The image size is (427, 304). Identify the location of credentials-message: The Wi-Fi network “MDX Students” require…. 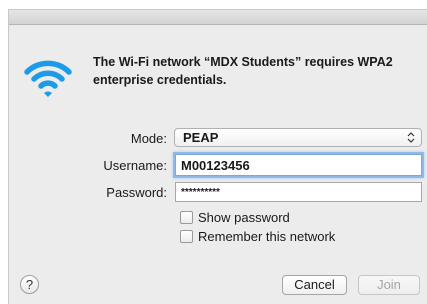
(243, 71).